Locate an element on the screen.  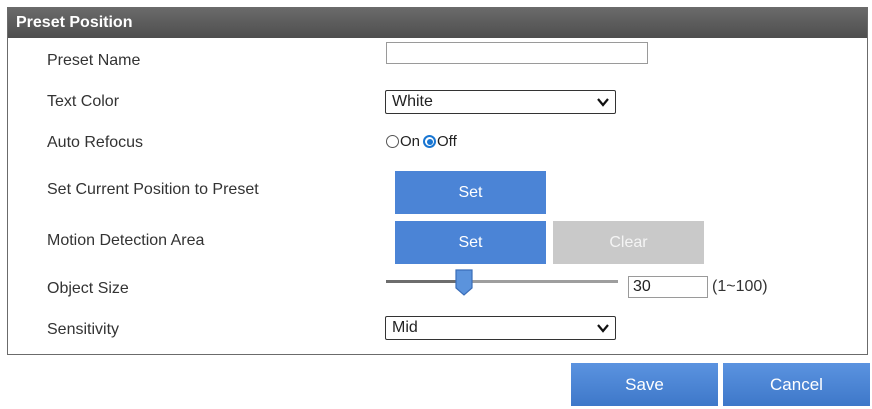
slider-thumb-icon is located at coordinates (464, 282).